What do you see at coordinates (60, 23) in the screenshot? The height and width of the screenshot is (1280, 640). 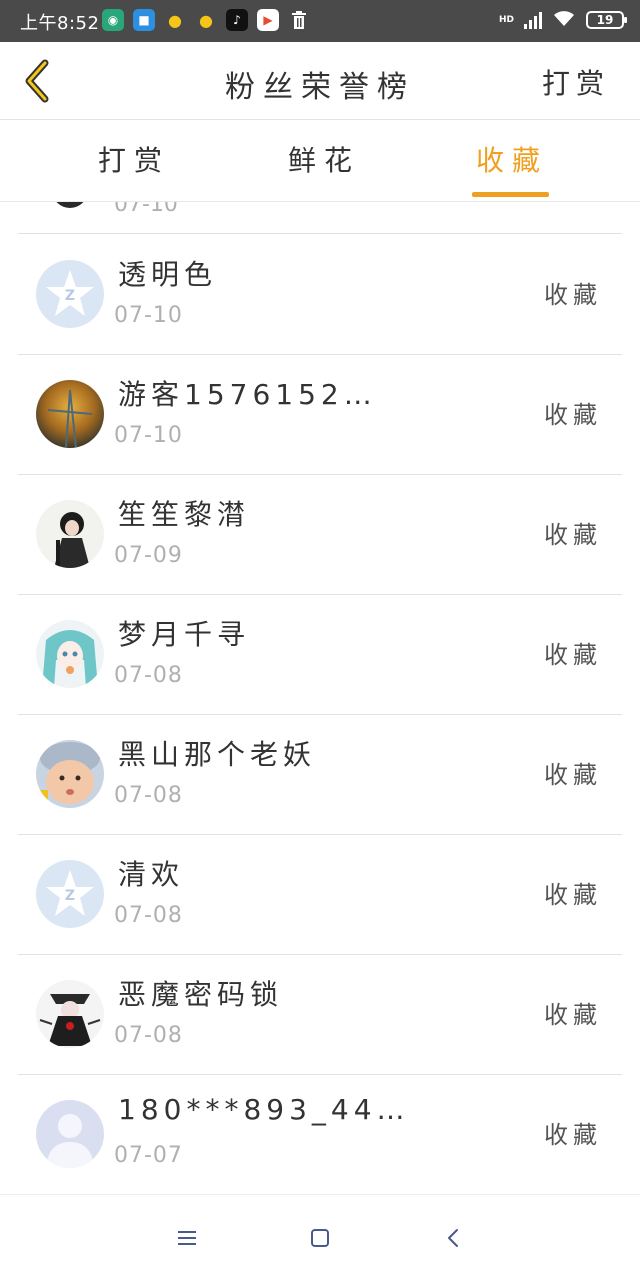 I see `status-time: 上午8:52` at bounding box center [60, 23].